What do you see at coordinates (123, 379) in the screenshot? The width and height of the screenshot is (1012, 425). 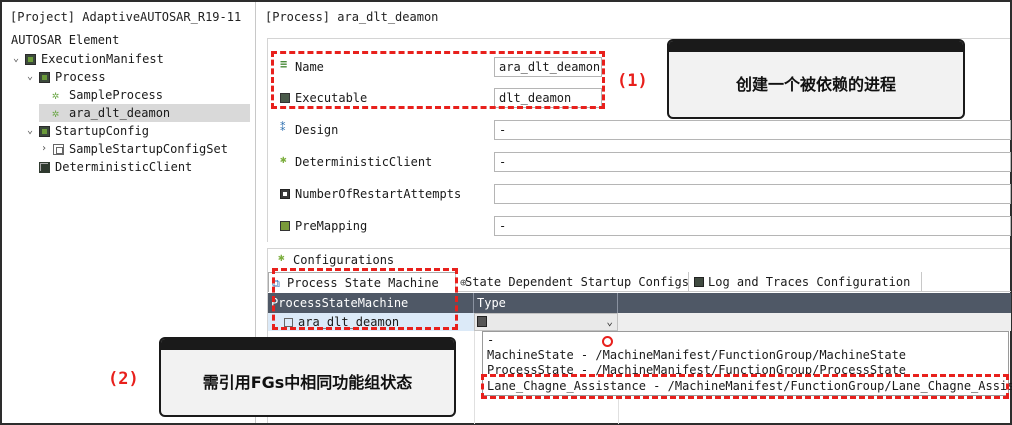 I see `annotation-label-2: (2)` at bounding box center [123, 379].